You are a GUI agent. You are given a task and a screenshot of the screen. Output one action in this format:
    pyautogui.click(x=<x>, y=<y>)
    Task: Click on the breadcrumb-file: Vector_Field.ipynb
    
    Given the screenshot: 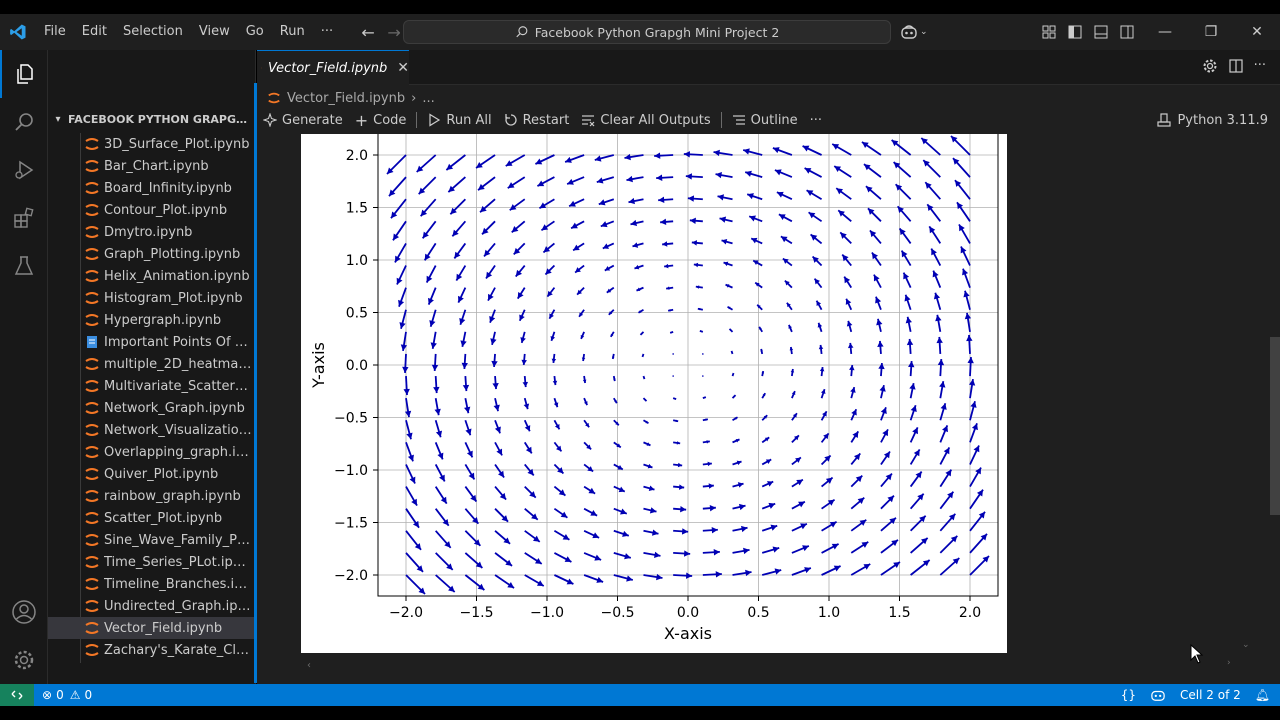 What is the action you would take?
    pyautogui.click(x=346, y=98)
    